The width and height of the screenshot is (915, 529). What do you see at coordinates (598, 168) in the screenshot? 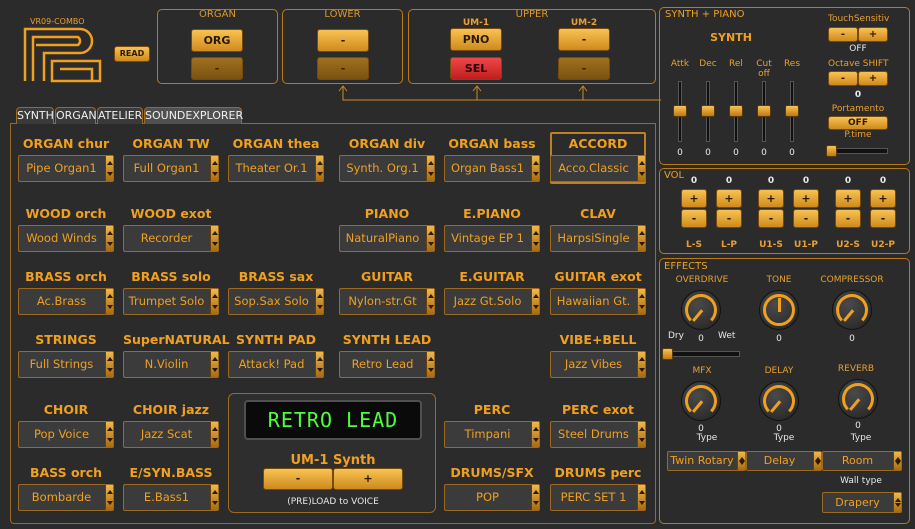
I see `category-select: Acco.Classic` at bounding box center [598, 168].